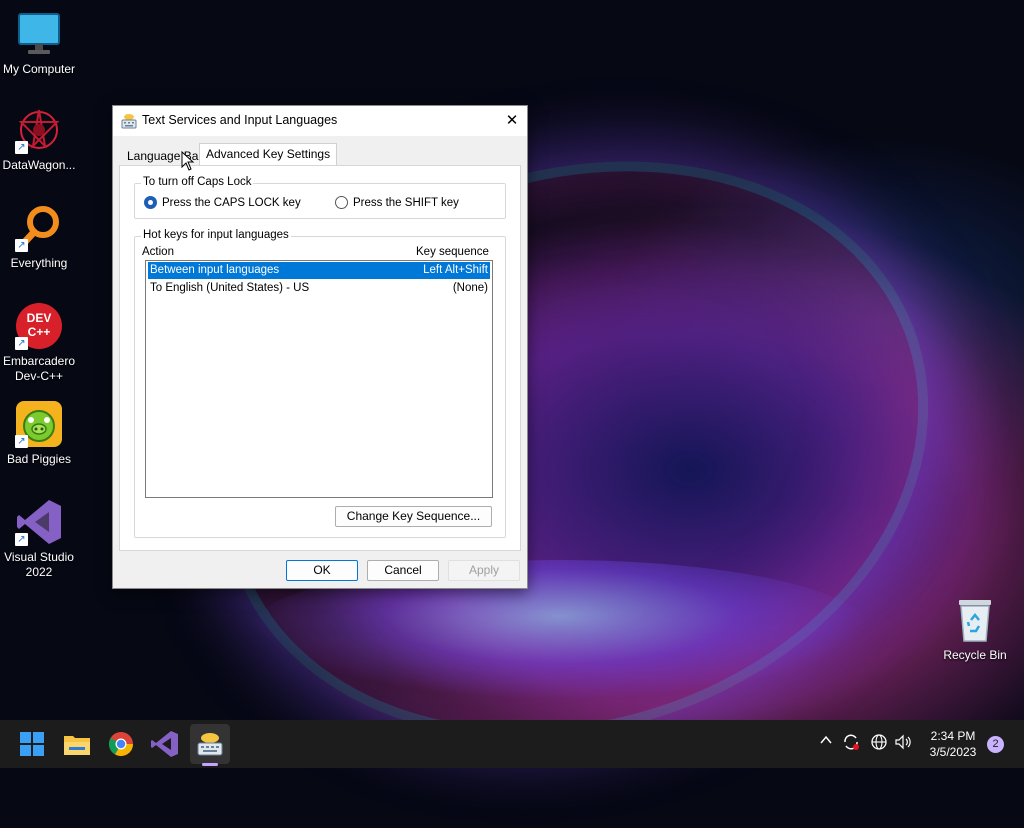 The height and width of the screenshot is (828, 1024). Describe the element at coordinates (39, 564) in the screenshot. I see `desktop-icon-label: Visual Studio 2022` at that location.